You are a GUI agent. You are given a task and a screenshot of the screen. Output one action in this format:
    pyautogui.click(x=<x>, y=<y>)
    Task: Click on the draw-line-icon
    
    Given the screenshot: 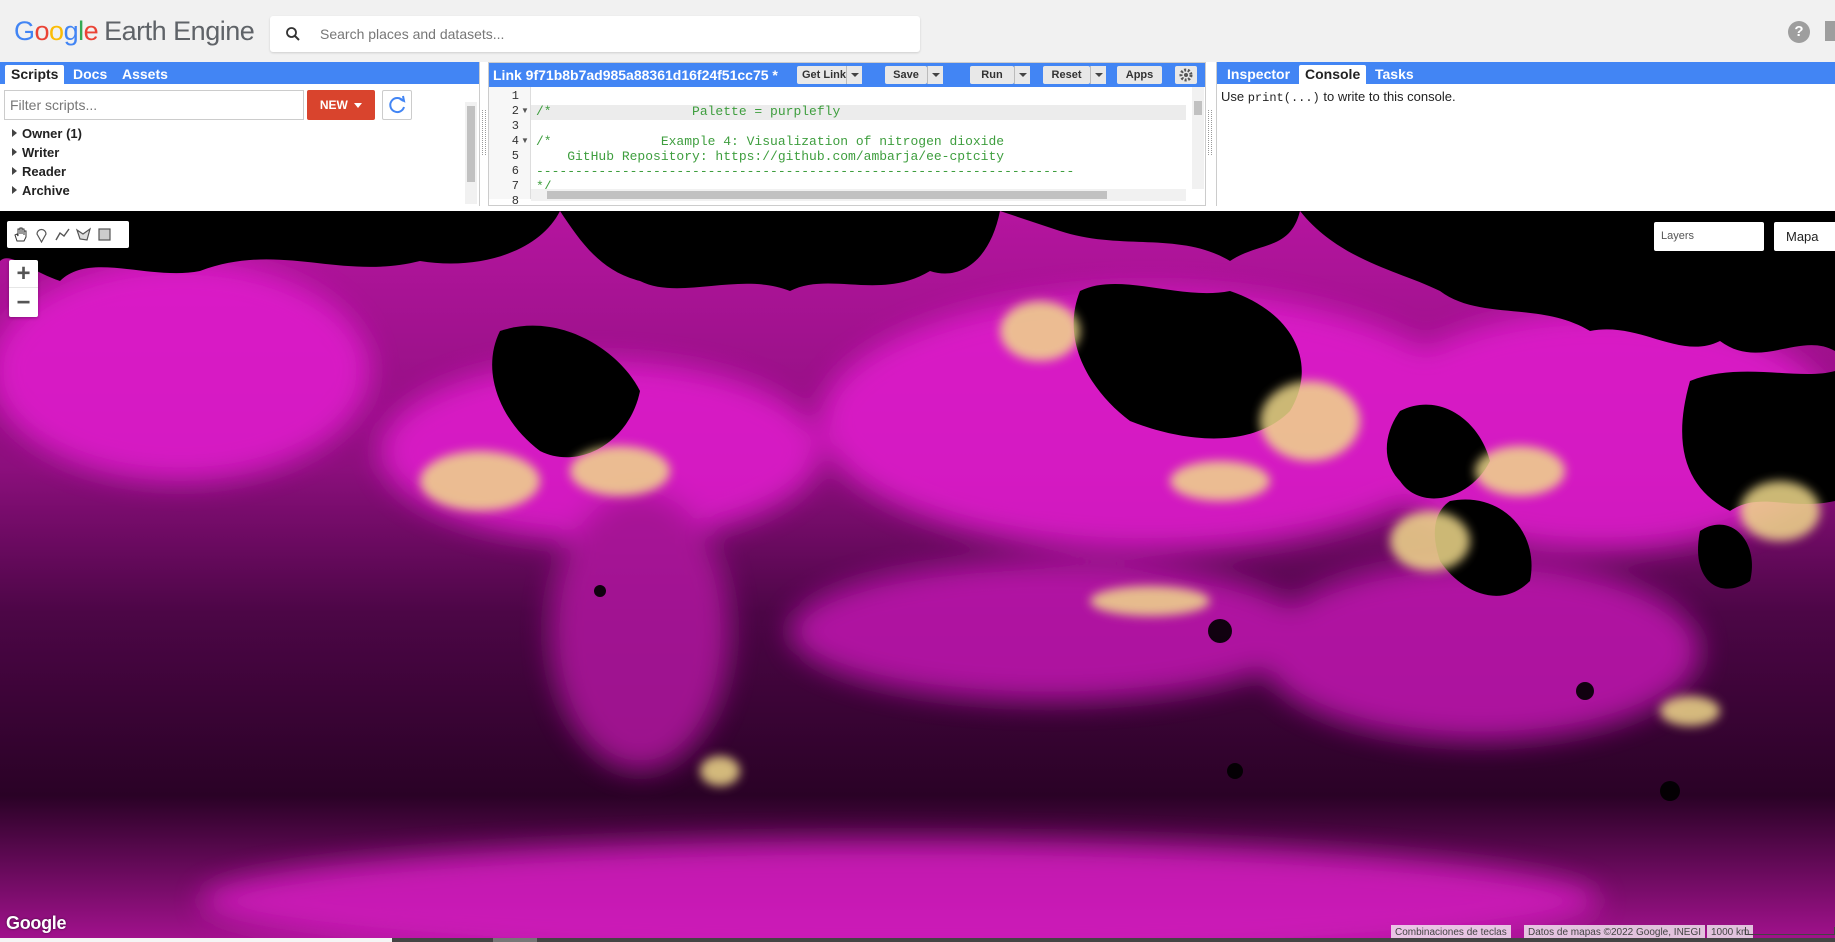 What is the action you would take?
    pyautogui.click(x=62, y=234)
    